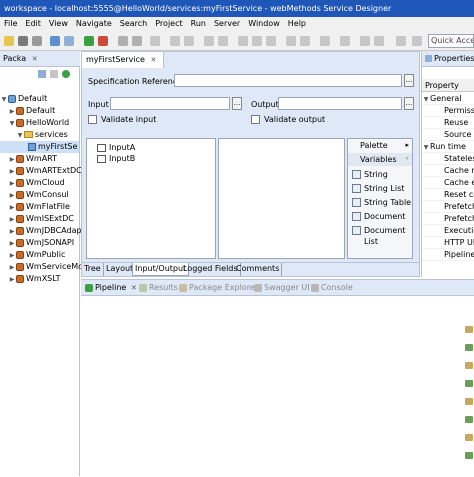 Image resolution: width=474 pixels, height=477 pixels. I want to click on tree-item-wmart: ▶ WmART, so click(28, 159).